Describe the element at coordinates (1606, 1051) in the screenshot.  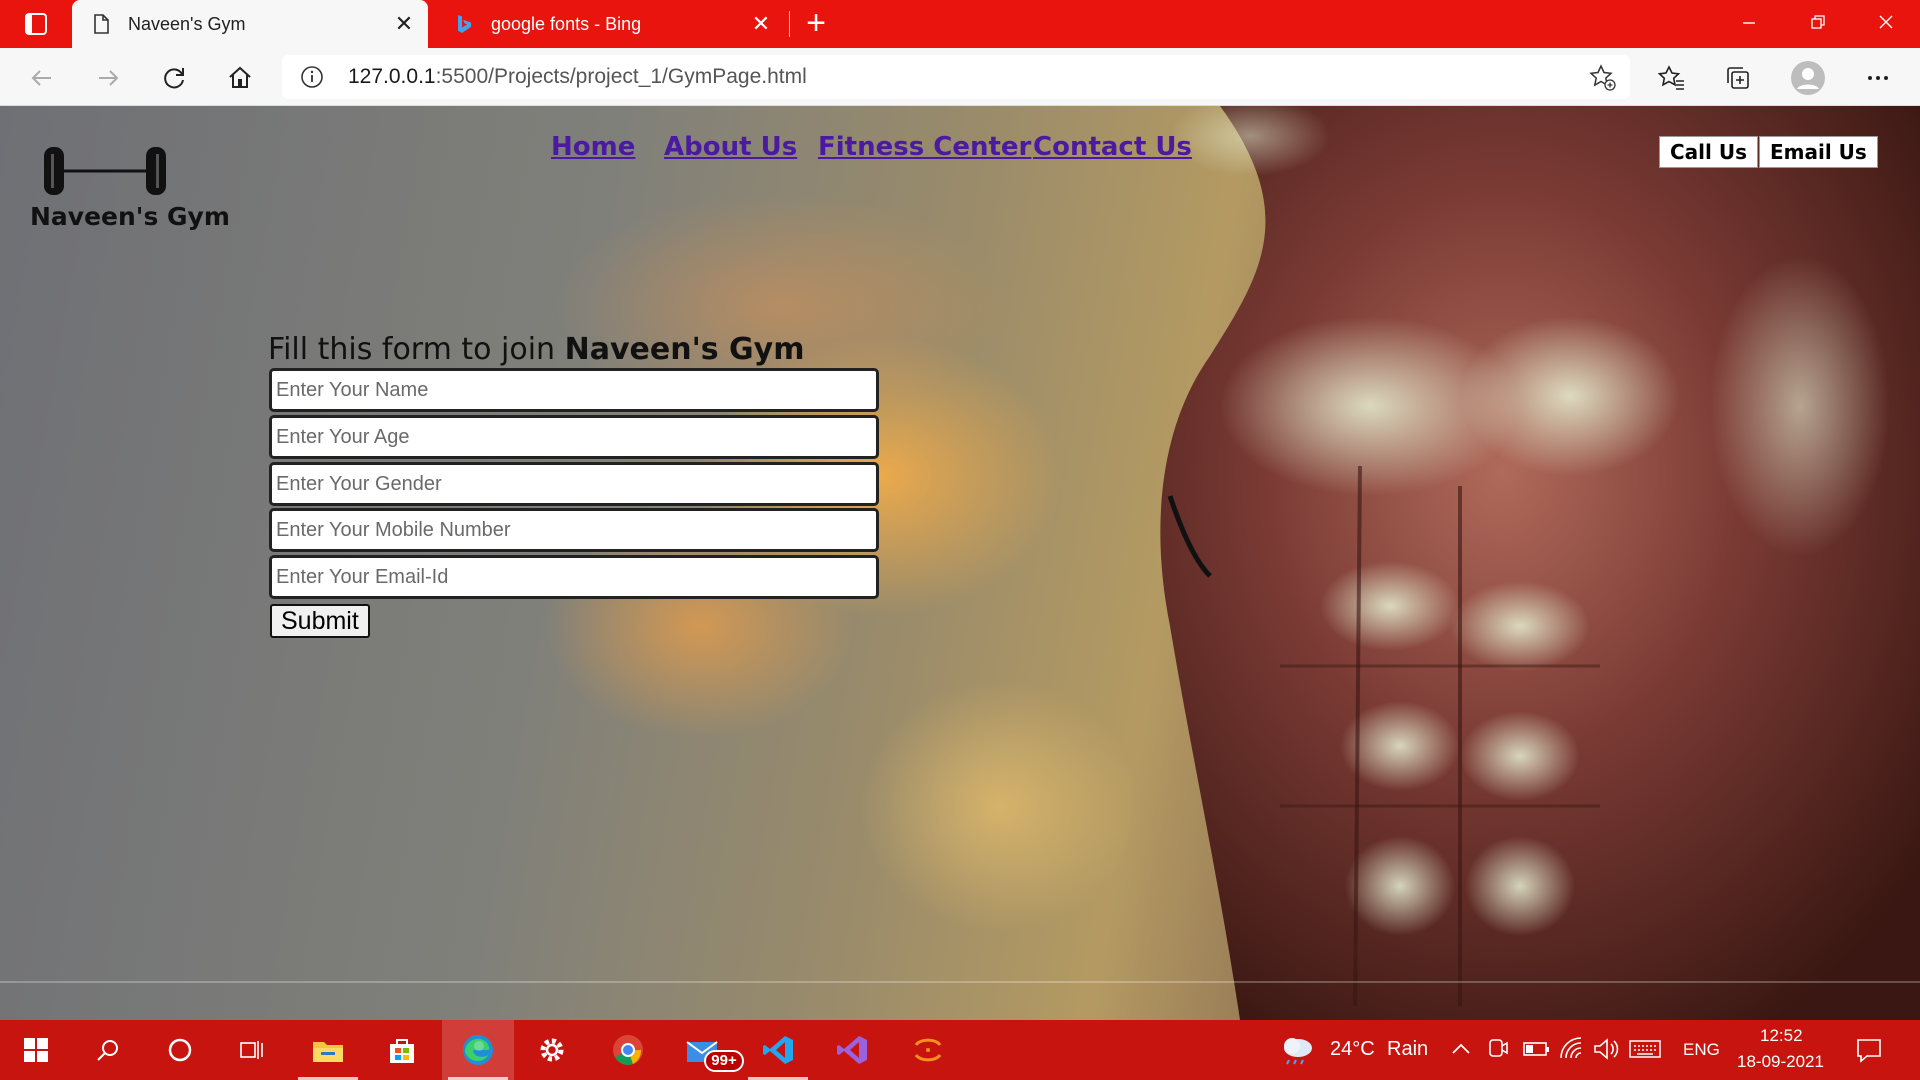
I see `volume-icon` at that location.